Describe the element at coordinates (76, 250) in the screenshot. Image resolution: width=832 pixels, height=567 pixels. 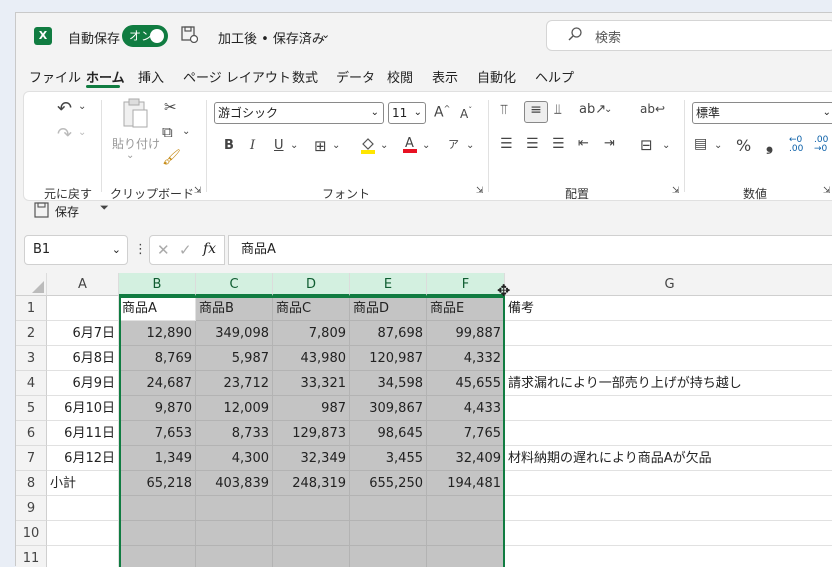
I see `name-box: B1 ⌄` at that location.